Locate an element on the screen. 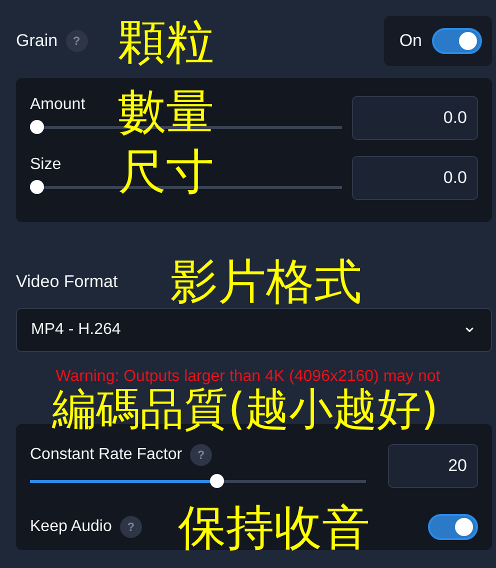 The image size is (496, 568). annotation-text: 編碼品質(越小越好) is located at coordinates (245, 410).